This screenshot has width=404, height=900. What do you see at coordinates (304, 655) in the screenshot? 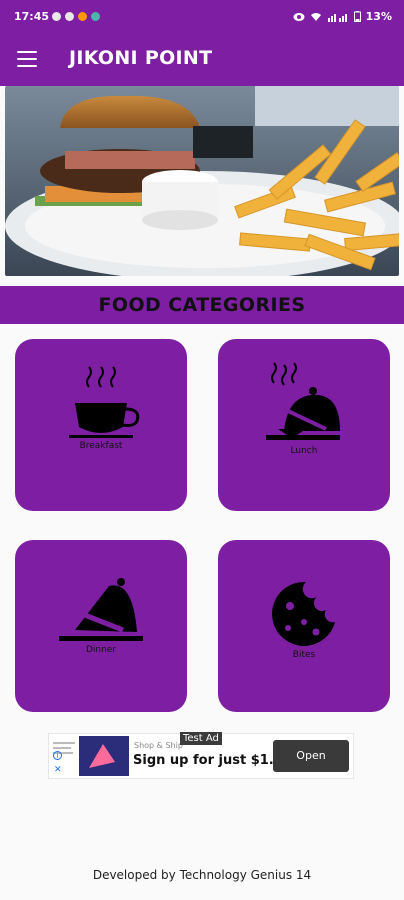
I see `category-label: Bites` at bounding box center [304, 655].